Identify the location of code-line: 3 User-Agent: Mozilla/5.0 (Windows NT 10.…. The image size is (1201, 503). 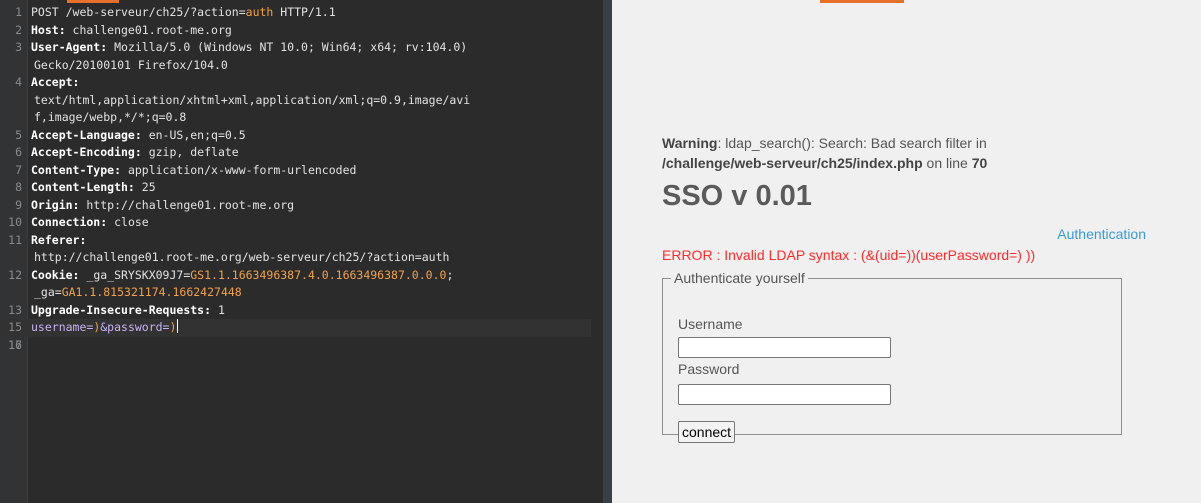
(301, 48).